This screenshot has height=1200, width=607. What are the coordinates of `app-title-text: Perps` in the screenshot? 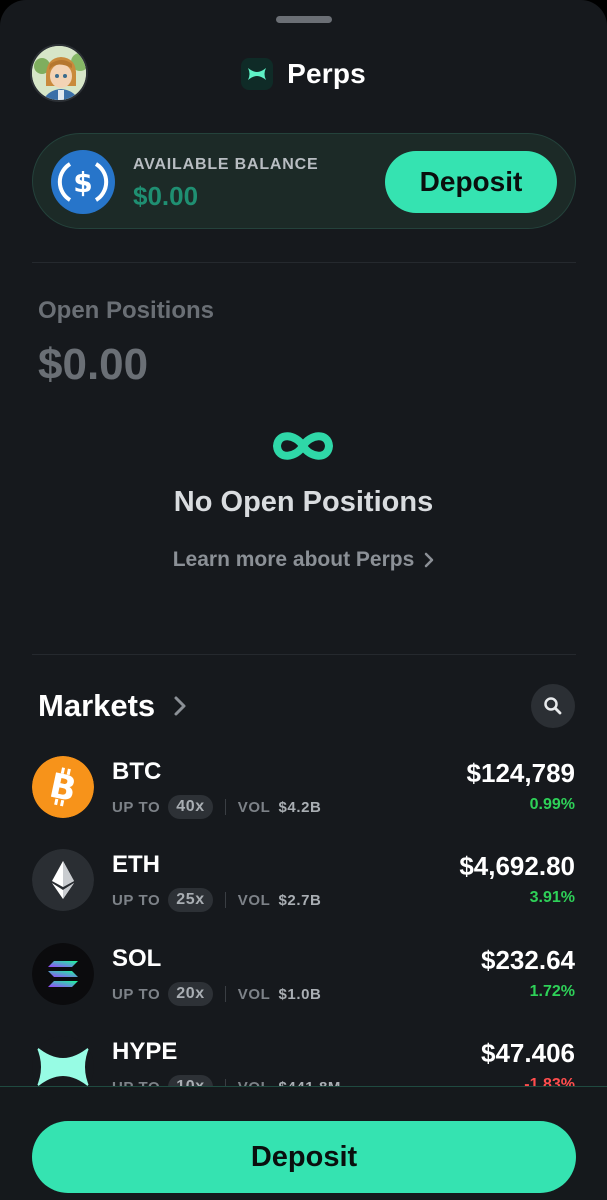 It's located at (326, 73).